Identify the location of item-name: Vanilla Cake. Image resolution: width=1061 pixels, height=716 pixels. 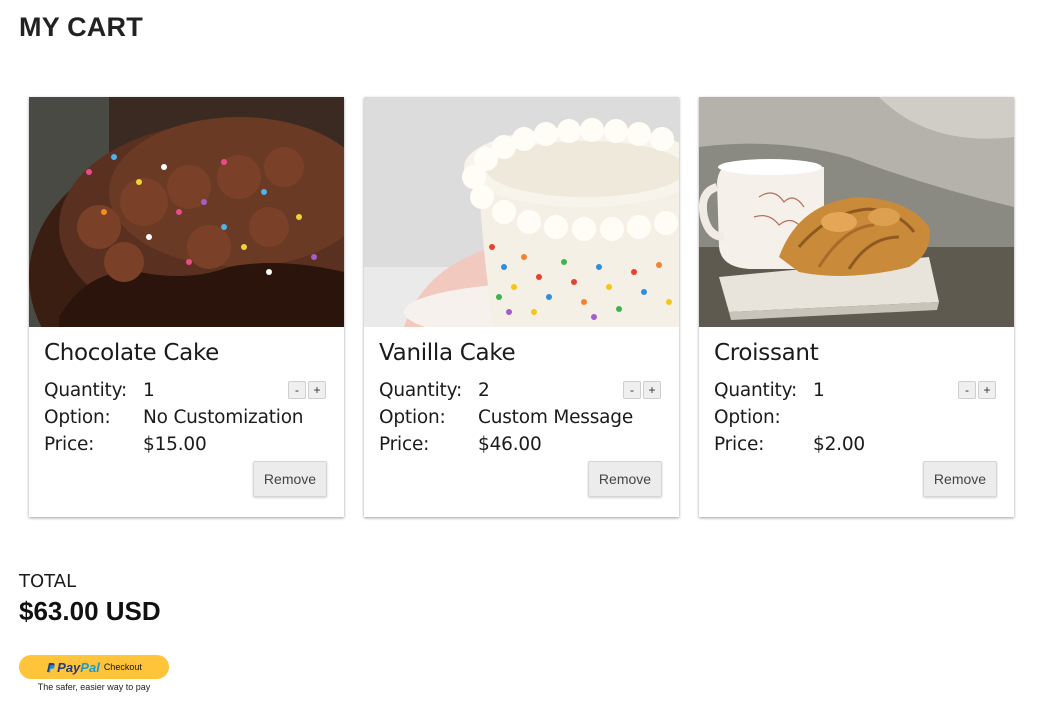
(447, 353).